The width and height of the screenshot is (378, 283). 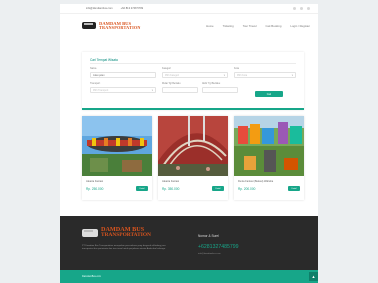 I want to click on contact-phone: +6281327485799, so click(x=218, y=247).